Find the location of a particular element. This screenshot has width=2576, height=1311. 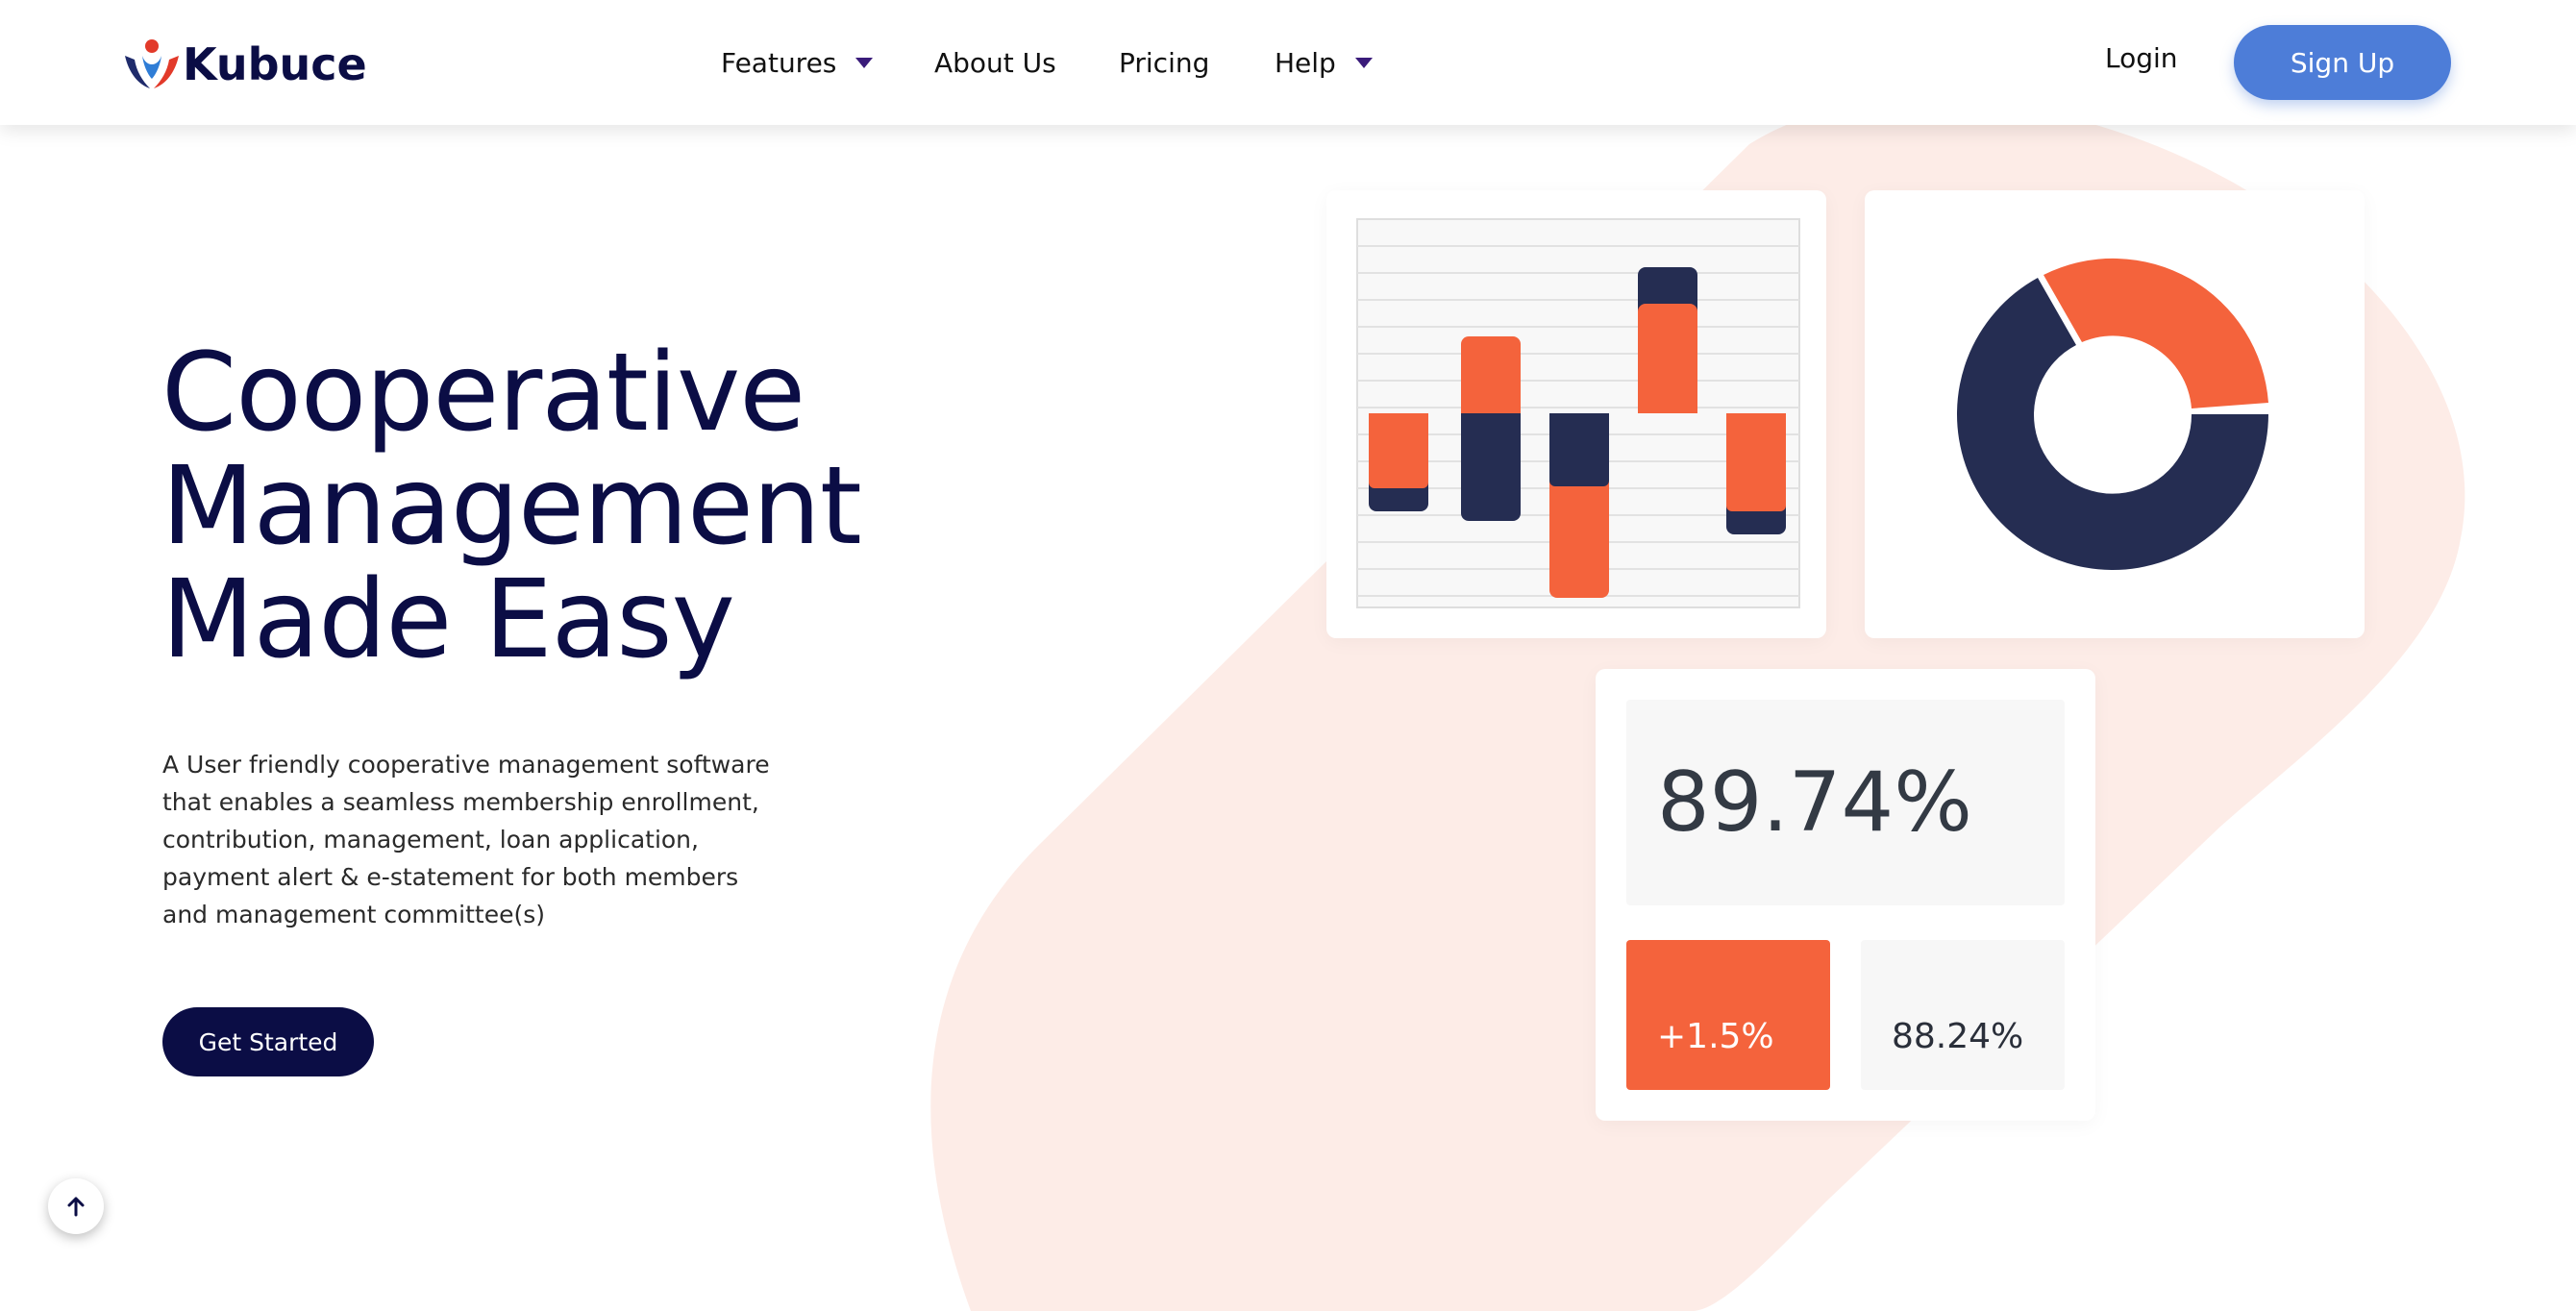

nav-pricing: Pricing is located at coordinates (1164, 63).